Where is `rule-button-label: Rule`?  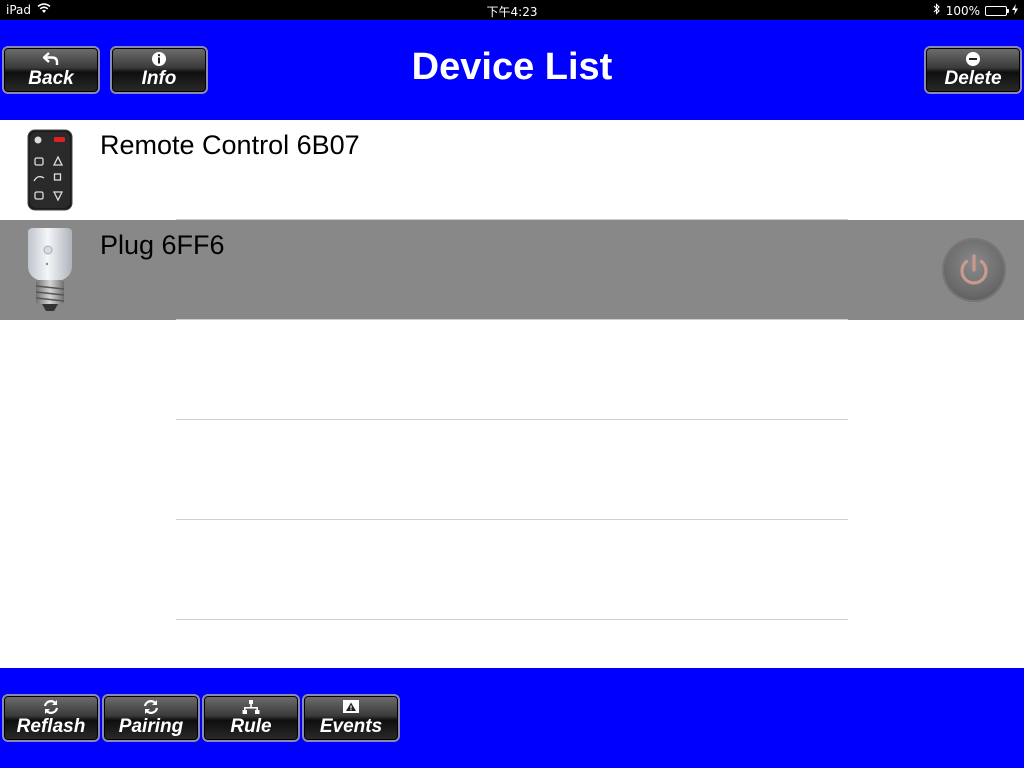
rule-button-label: Rule is located at coordinates (251, 726).